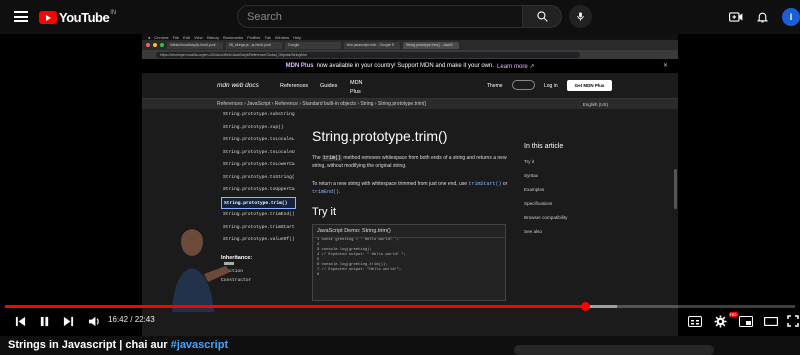 This screenshot has width=800, height=355. Describe the element at coordinates (48, 17) in the screenshot. I see `youtube-play-icon` at that location.